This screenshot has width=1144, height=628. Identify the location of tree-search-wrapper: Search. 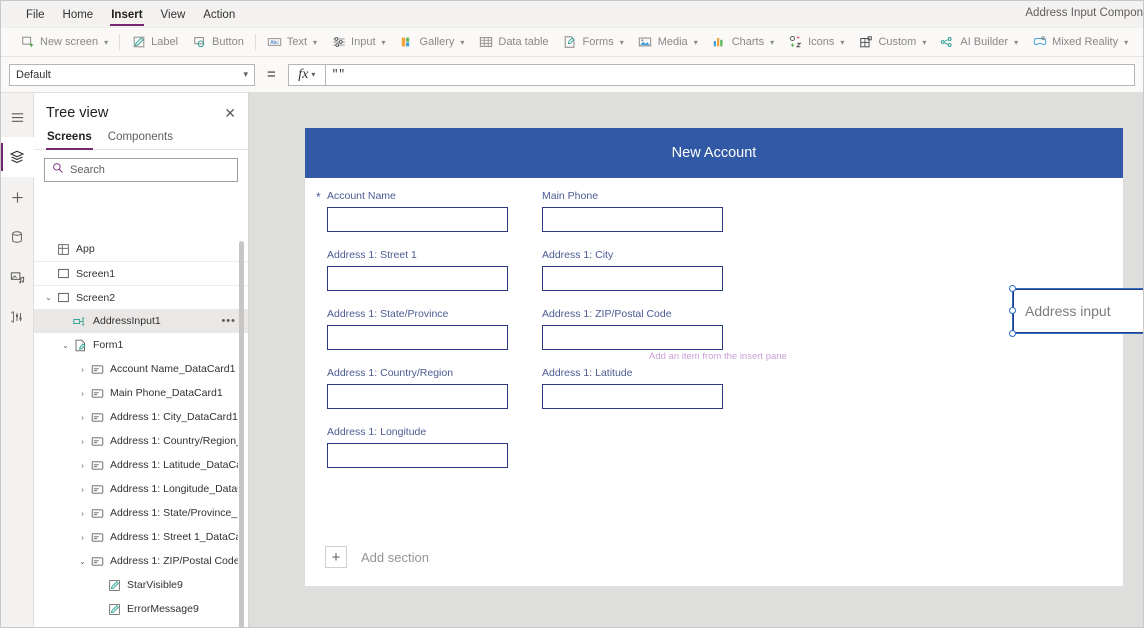
(141, 169).